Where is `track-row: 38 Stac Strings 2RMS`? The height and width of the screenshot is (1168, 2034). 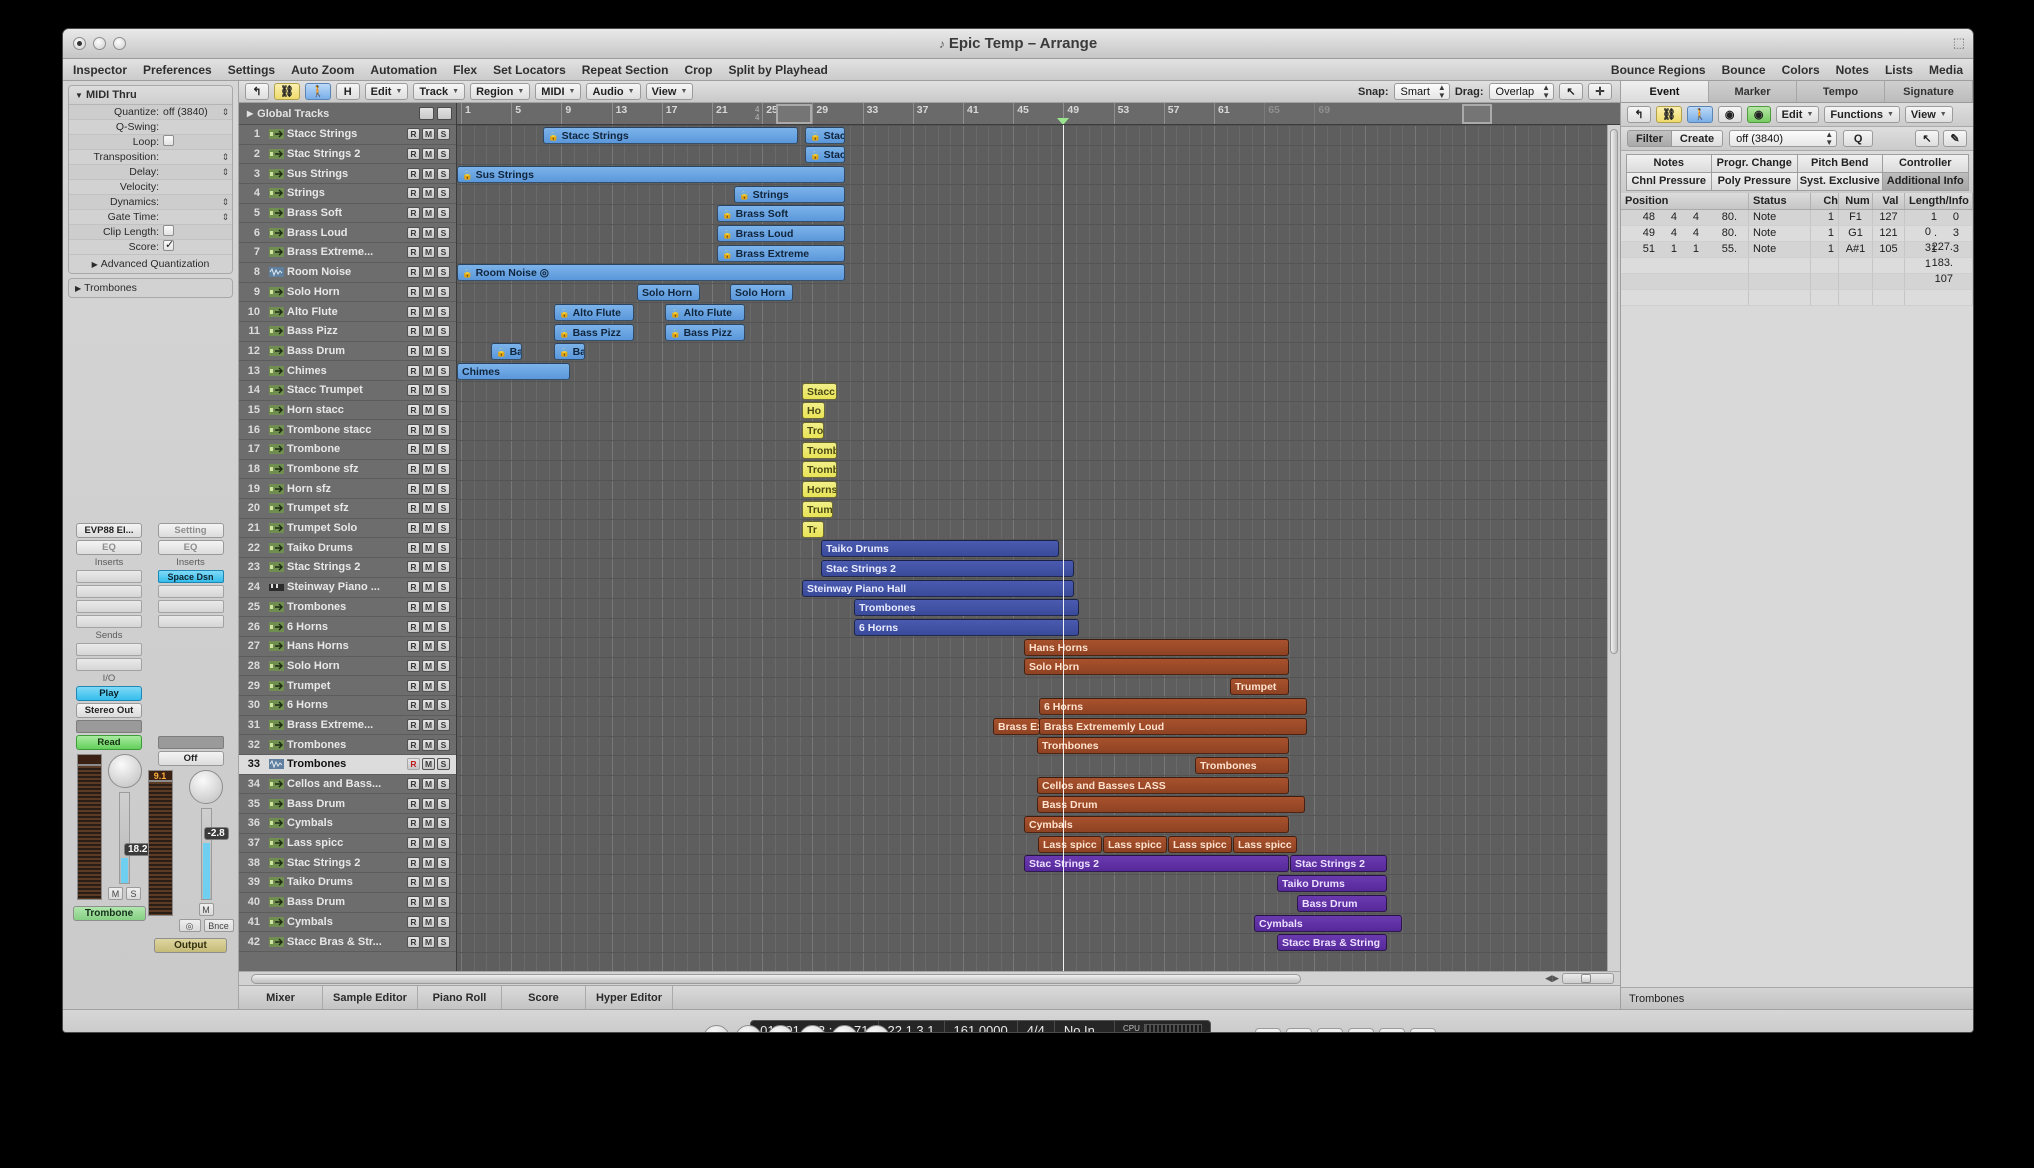 track-row: 38 Stac Strings 2RMS is located at coordinates (347, 863).